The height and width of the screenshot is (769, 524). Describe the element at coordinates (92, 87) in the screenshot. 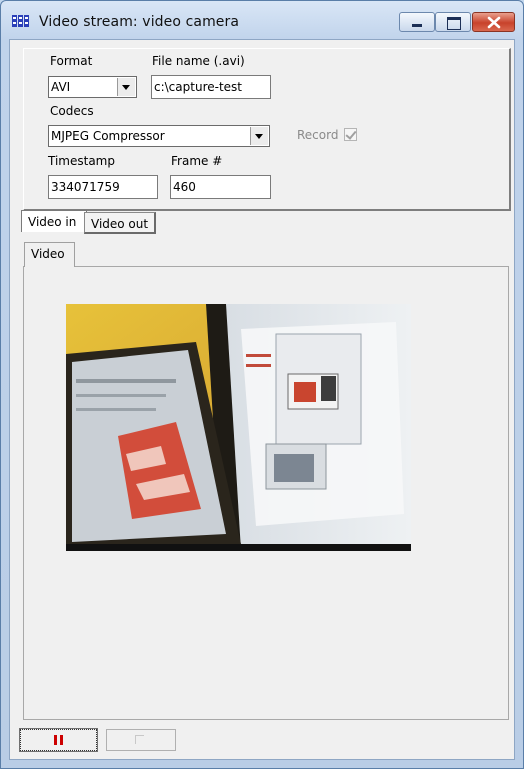

I see `format-select: AVI` at that location.